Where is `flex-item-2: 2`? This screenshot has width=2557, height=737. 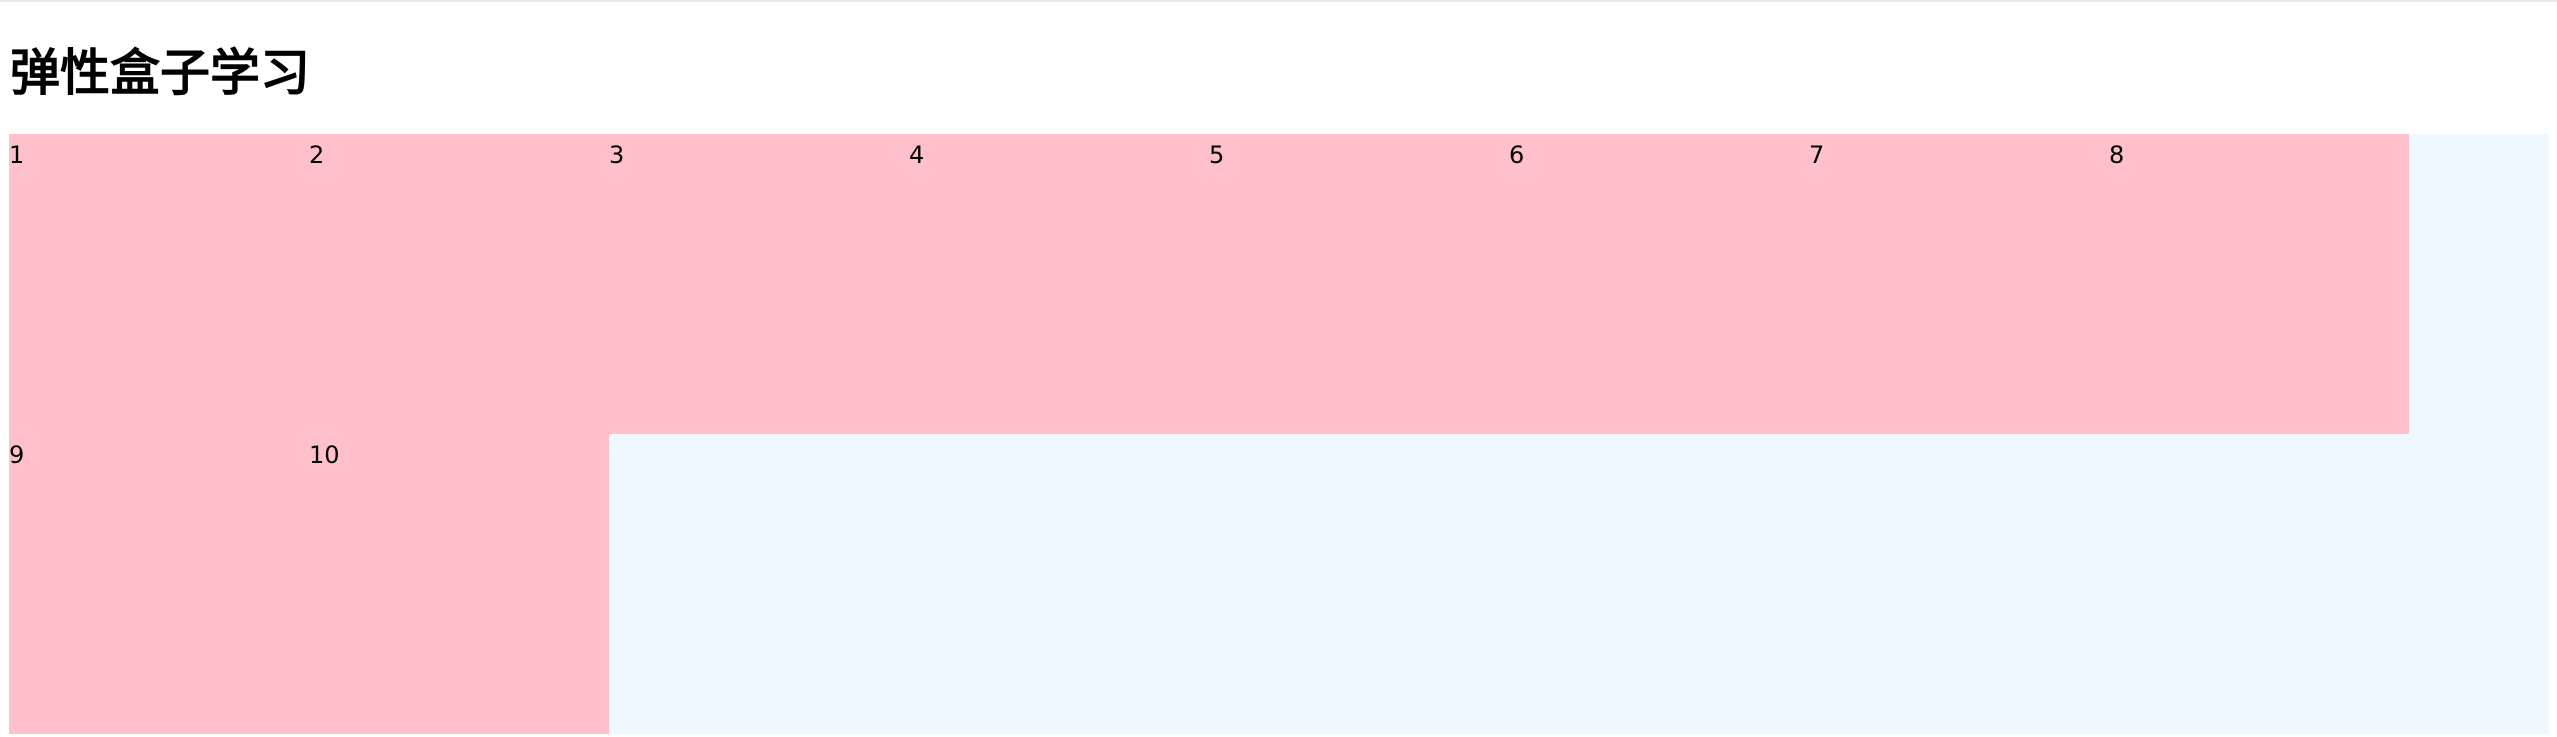
flex-item-2: 2 is located at coordinates (459, 284).